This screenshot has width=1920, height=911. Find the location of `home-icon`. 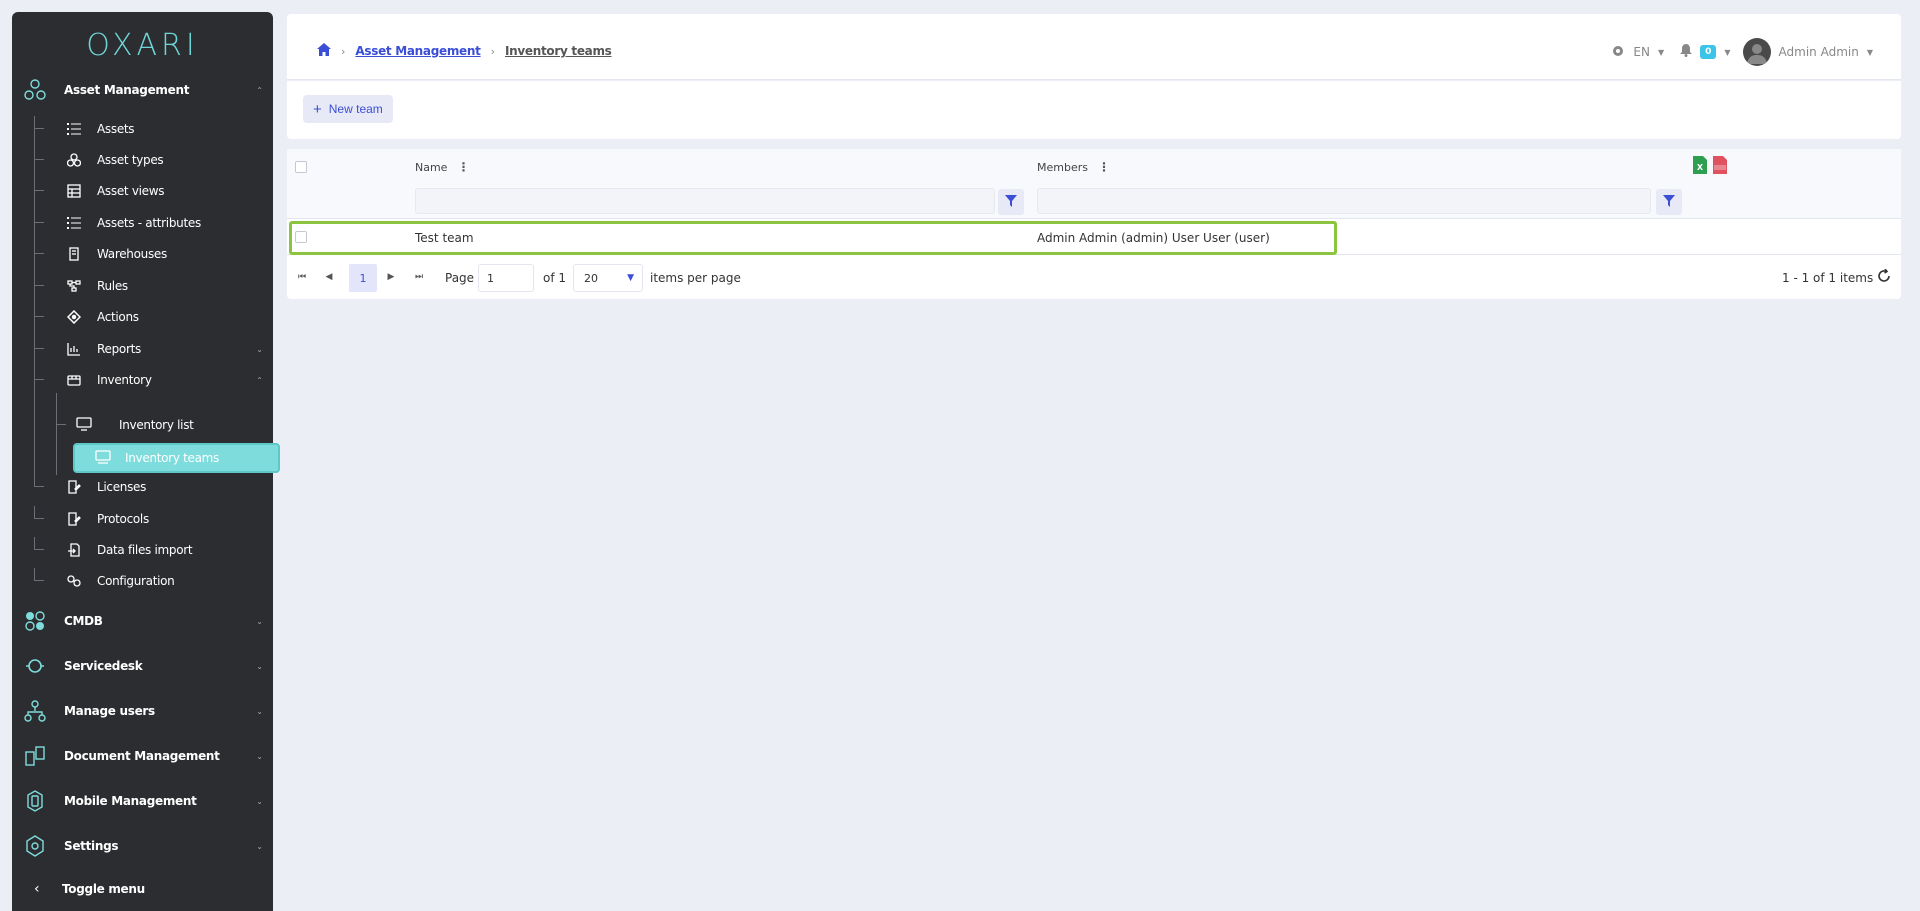

home-icon is located at coordinates (324, 51).